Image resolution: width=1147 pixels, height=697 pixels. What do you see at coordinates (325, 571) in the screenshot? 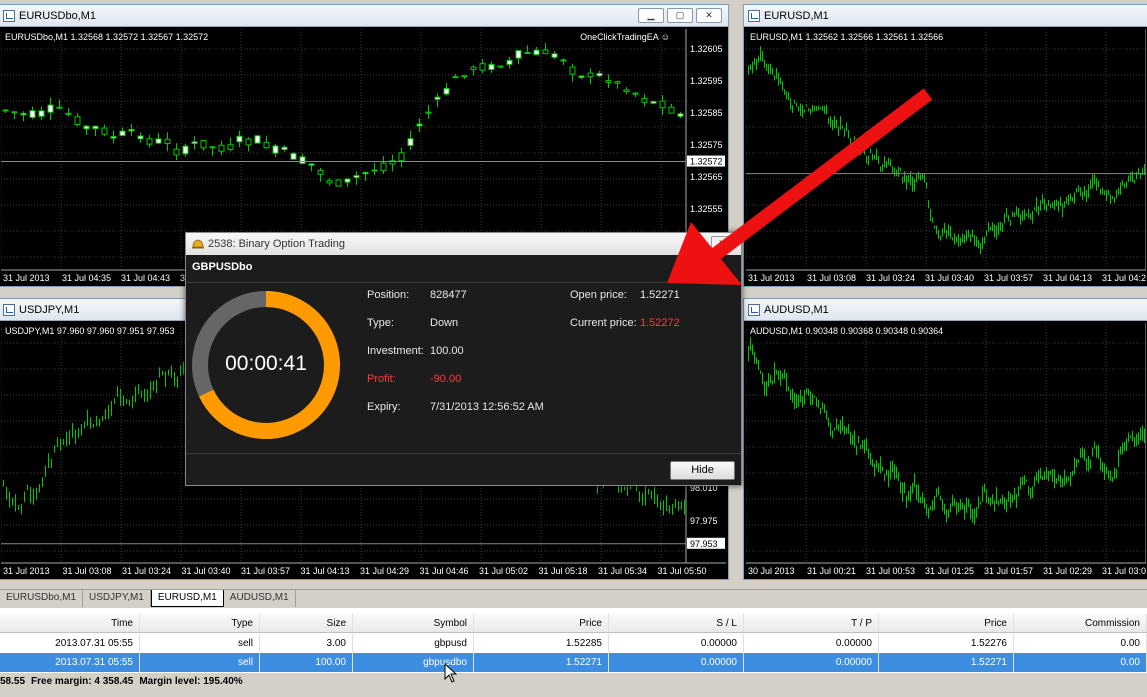
I see `time-tick-label: 31 Jul 04:13` at bounding box center [325, 571].